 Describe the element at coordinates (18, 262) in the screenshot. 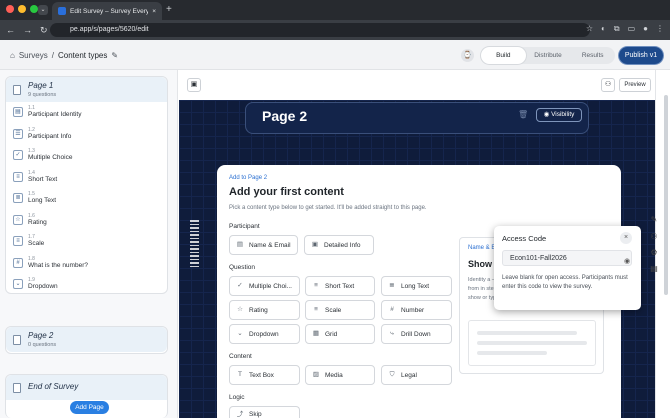

I see `number-icon: #` at that location.